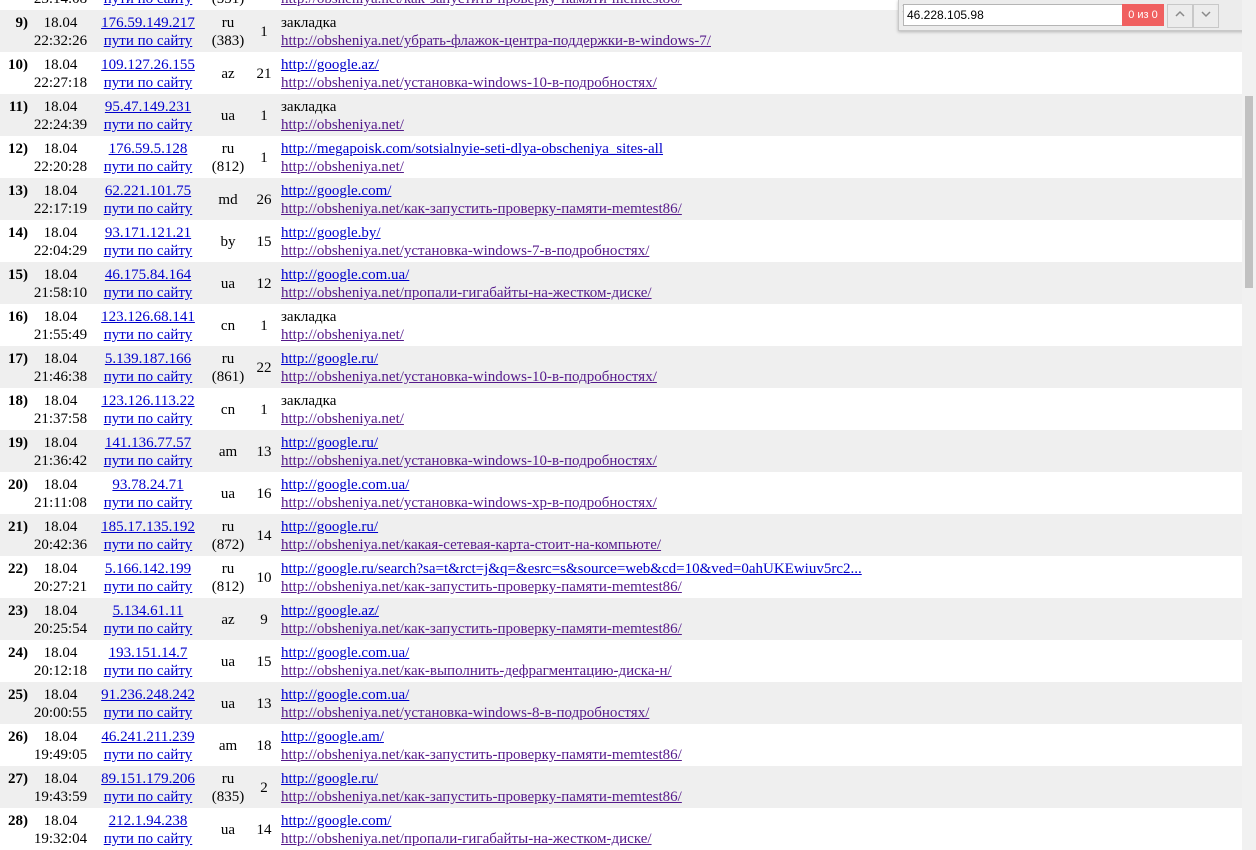 This screenshot has height=850, width=1256. Describe the element at coordinates (18, 359) in the screenshot. I see `row-number: 17)` at that location.